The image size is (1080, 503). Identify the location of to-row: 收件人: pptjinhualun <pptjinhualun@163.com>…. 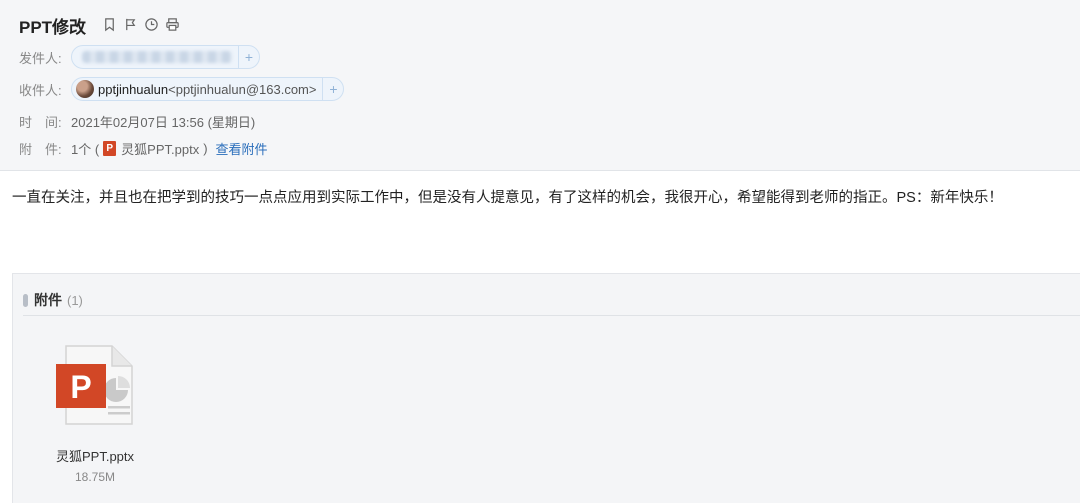
(182, 89).